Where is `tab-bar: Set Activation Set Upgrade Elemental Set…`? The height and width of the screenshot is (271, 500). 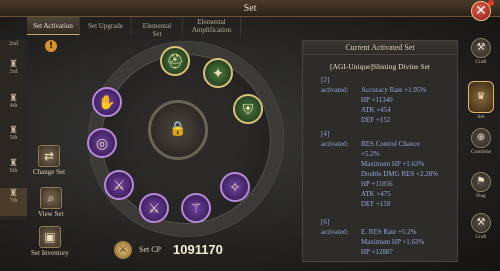
tab-bar: Set Activation Set Upgrade Elemental Set… is located at coordinates (134, 27).